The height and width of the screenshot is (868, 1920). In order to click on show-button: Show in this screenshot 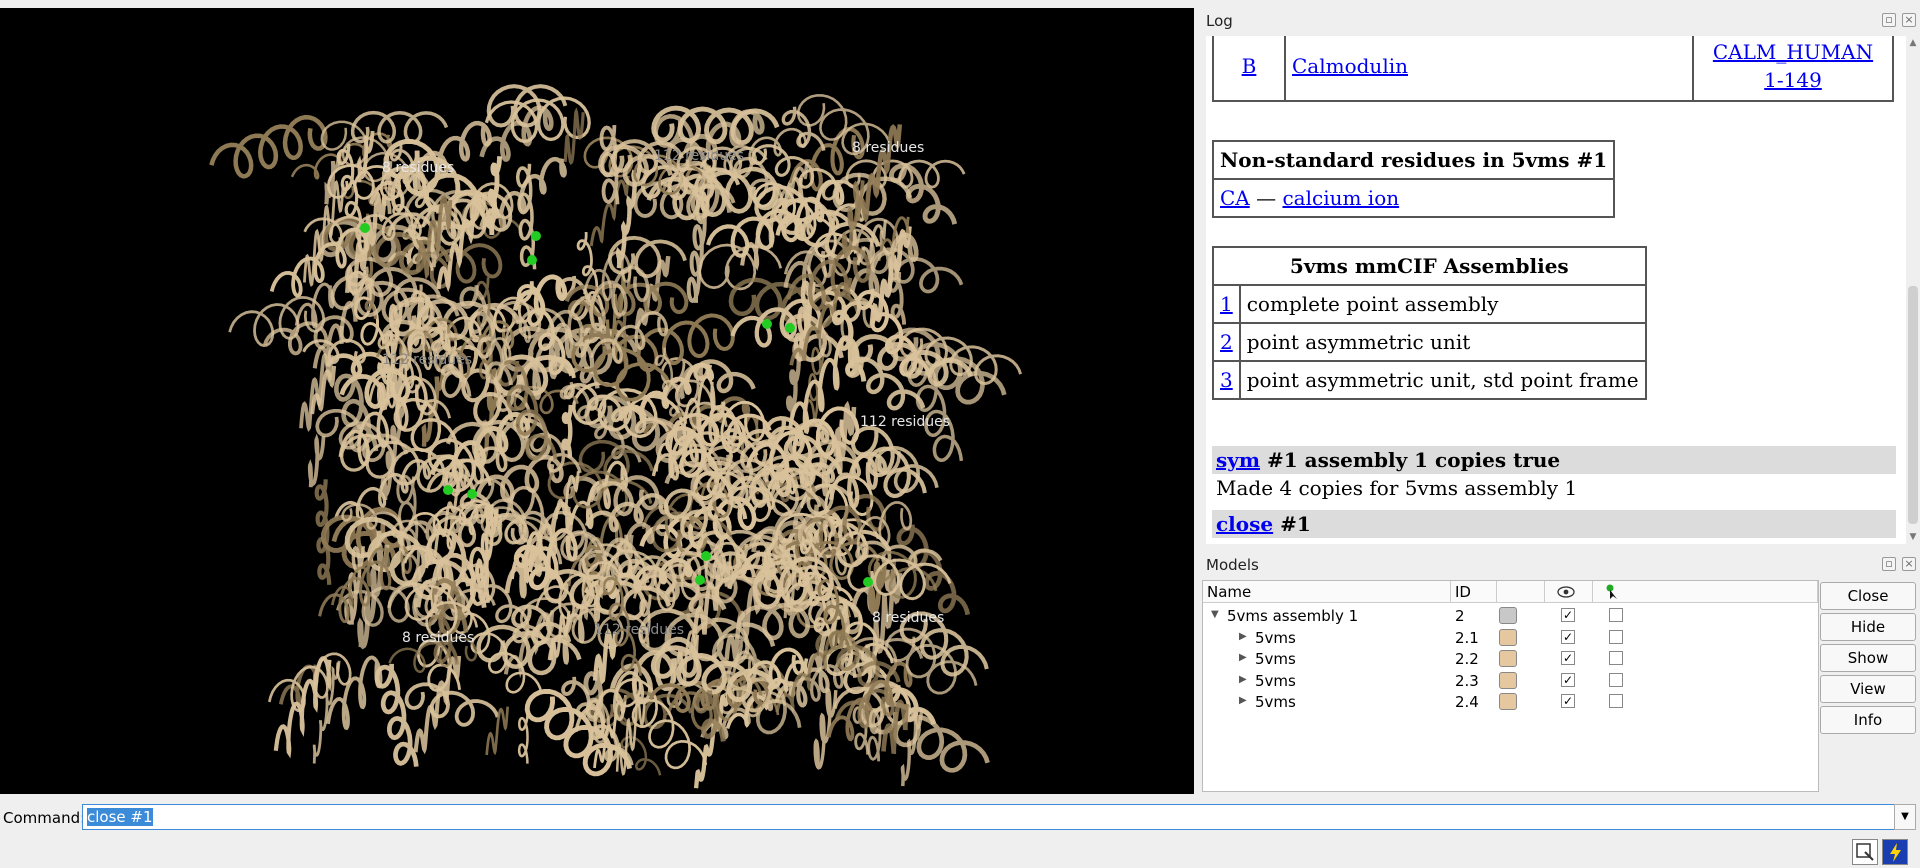, I will do `click(1868, 658)`.